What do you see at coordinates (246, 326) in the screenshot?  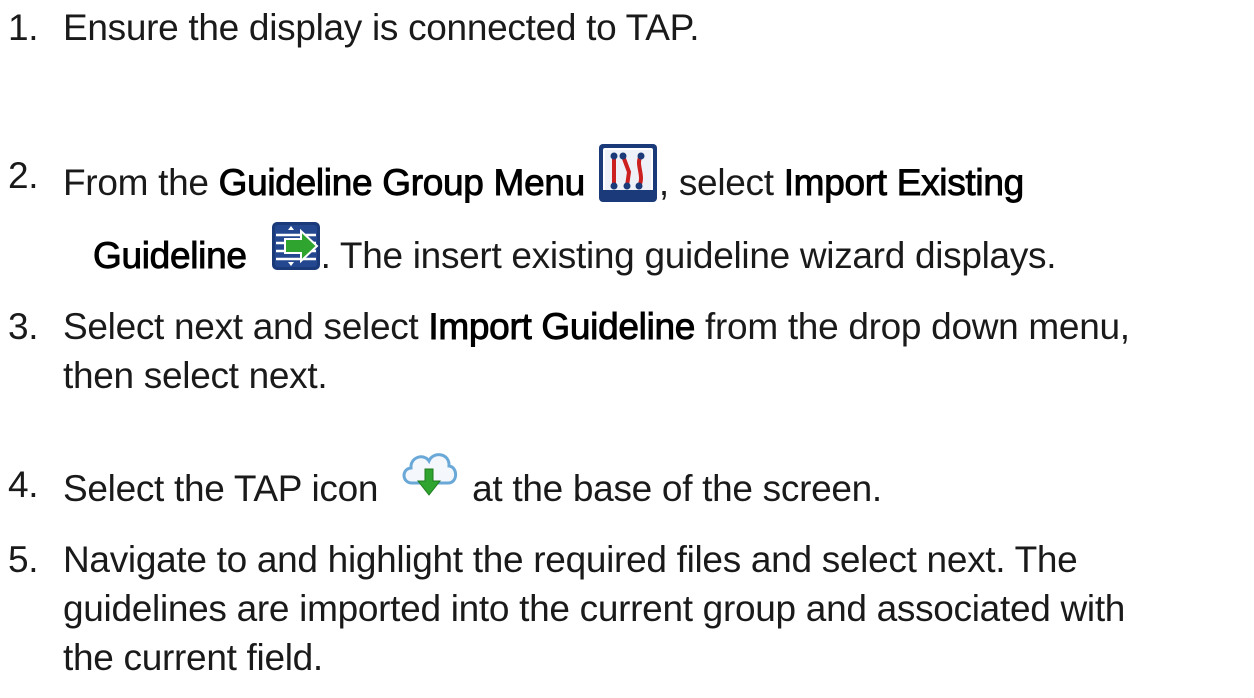 I see `step-text-run: Select next and select` at bounding box center [246, 326].